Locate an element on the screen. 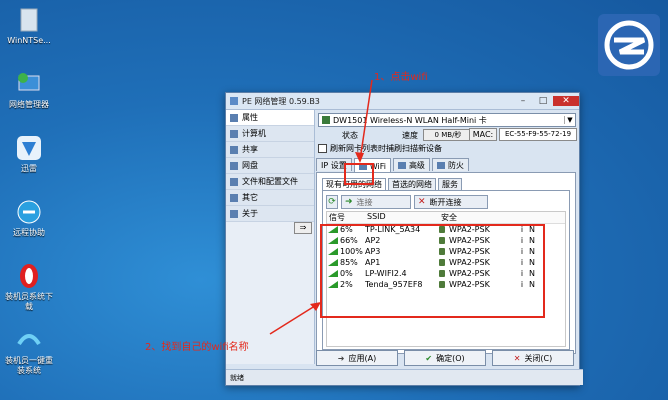 The width and height of the screenshot is (668, 400). advanced-icon is located at coordinates (401, 165).